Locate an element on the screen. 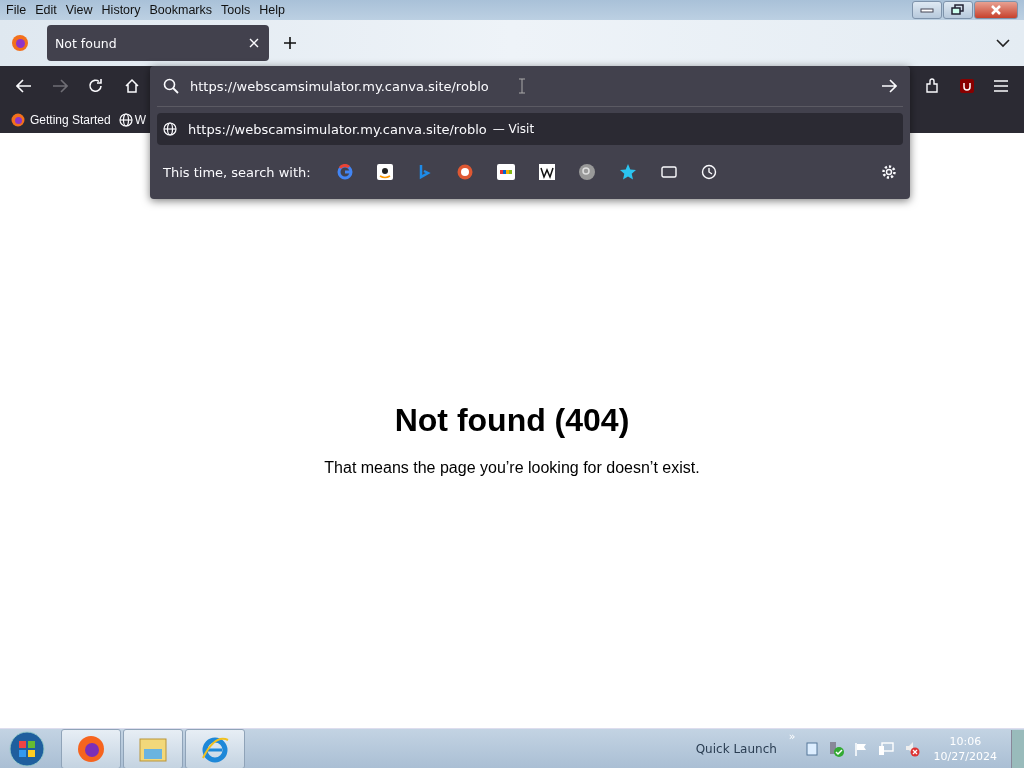 This screenshot has width=1024, height=768. browser-tab: Not found is located at coordinates (158, 43).